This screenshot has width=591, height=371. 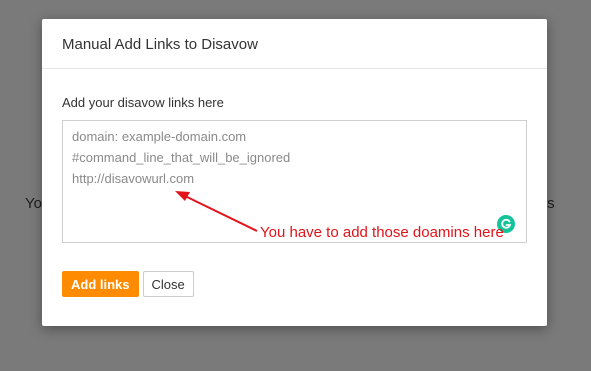 I want to click on modal-title: Manual Add Links to Disavow, so click(x=160, y=44).